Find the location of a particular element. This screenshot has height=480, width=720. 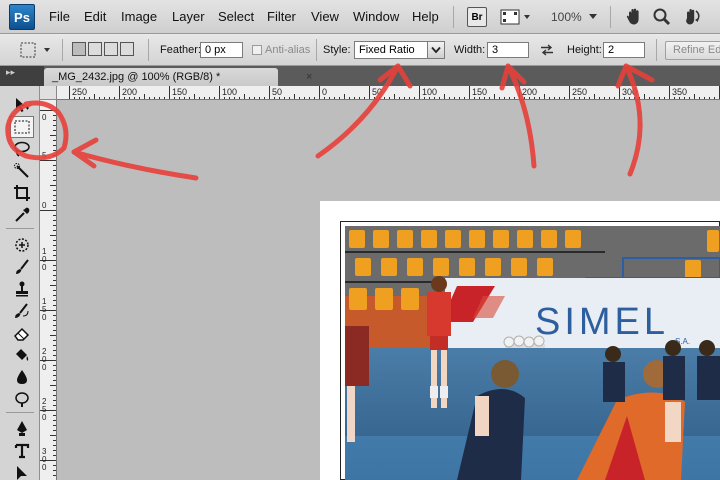

ruler-label: 2 5 0 is located at coordinates (44, 409).